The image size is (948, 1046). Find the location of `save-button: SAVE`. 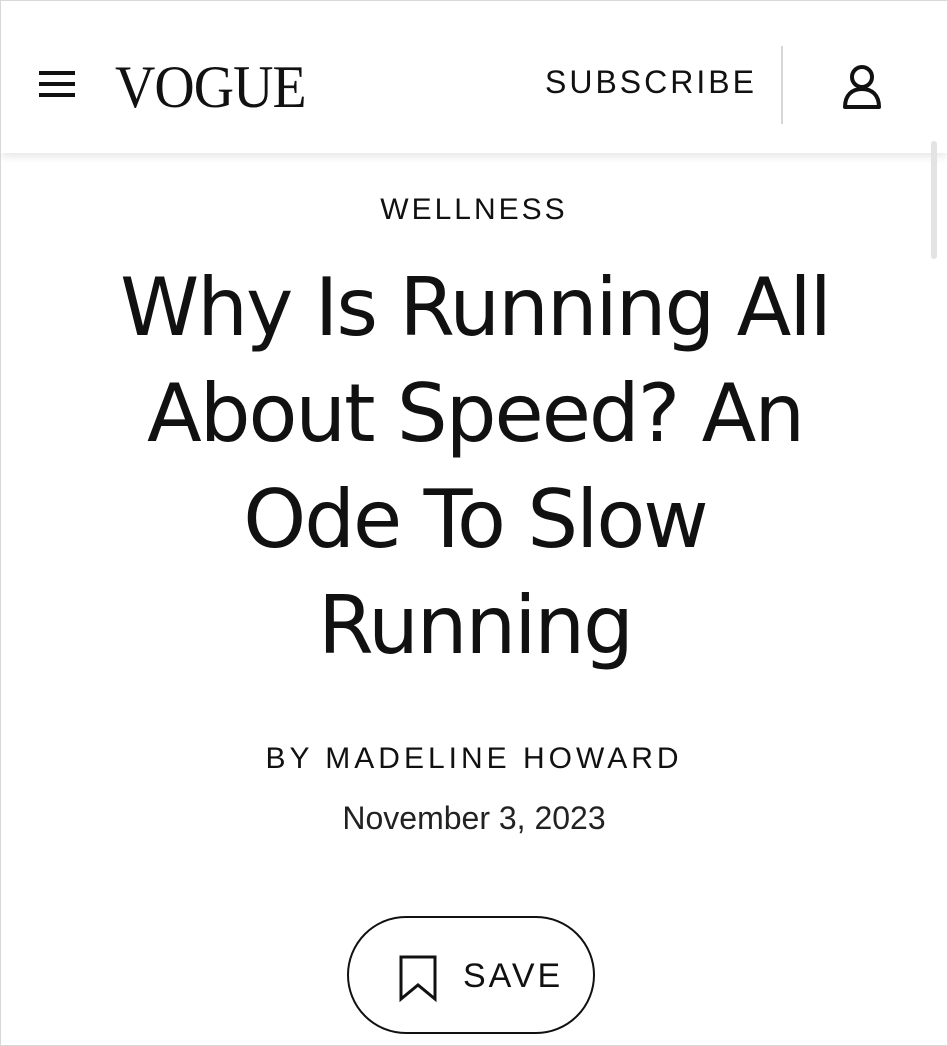

save-button: SAVE is located at coordinates (471, 975).